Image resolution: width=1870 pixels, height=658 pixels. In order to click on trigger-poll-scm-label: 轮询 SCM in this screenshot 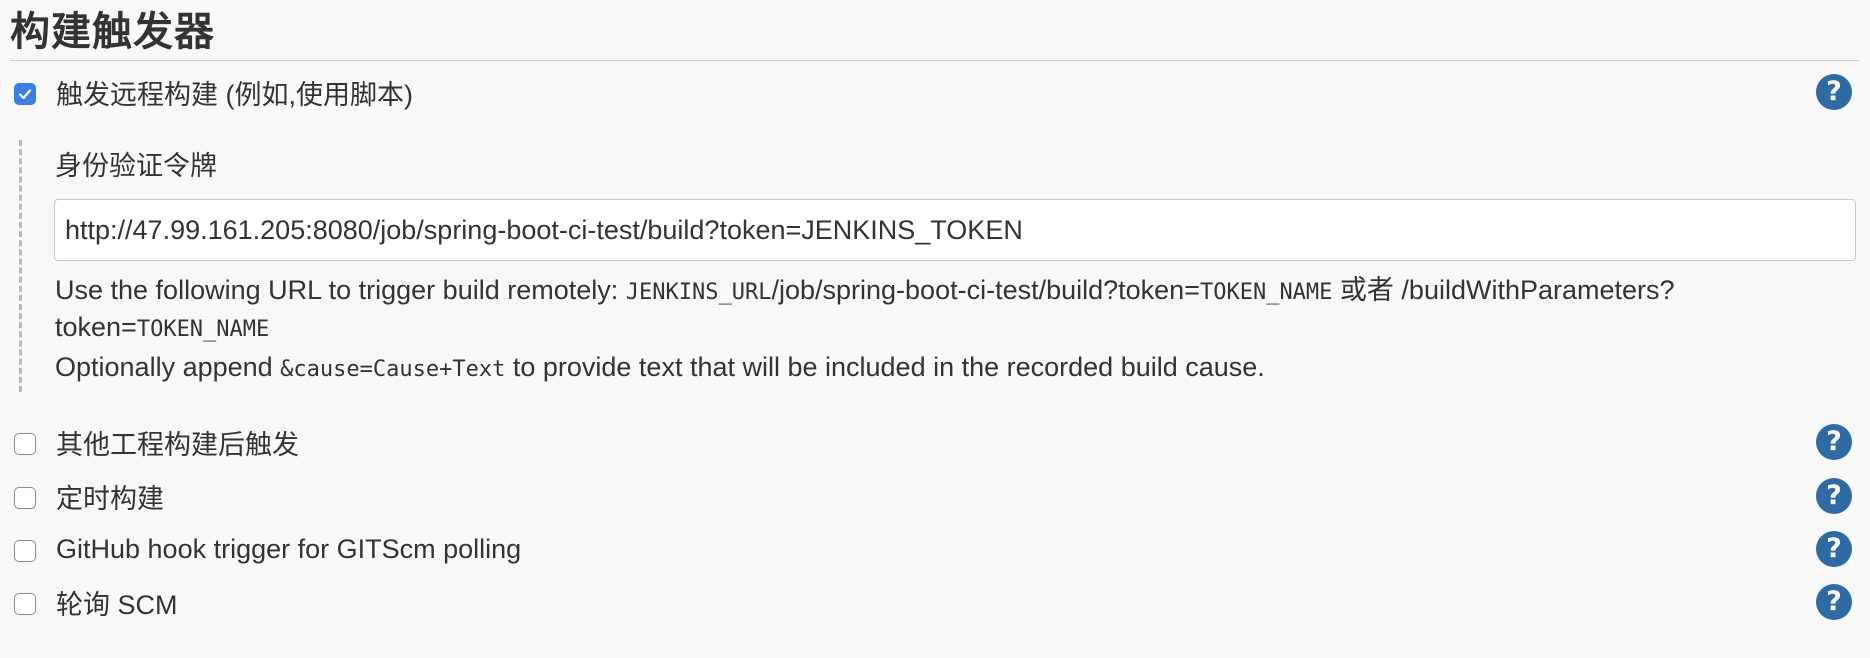, I will do `click(117, 602)`.